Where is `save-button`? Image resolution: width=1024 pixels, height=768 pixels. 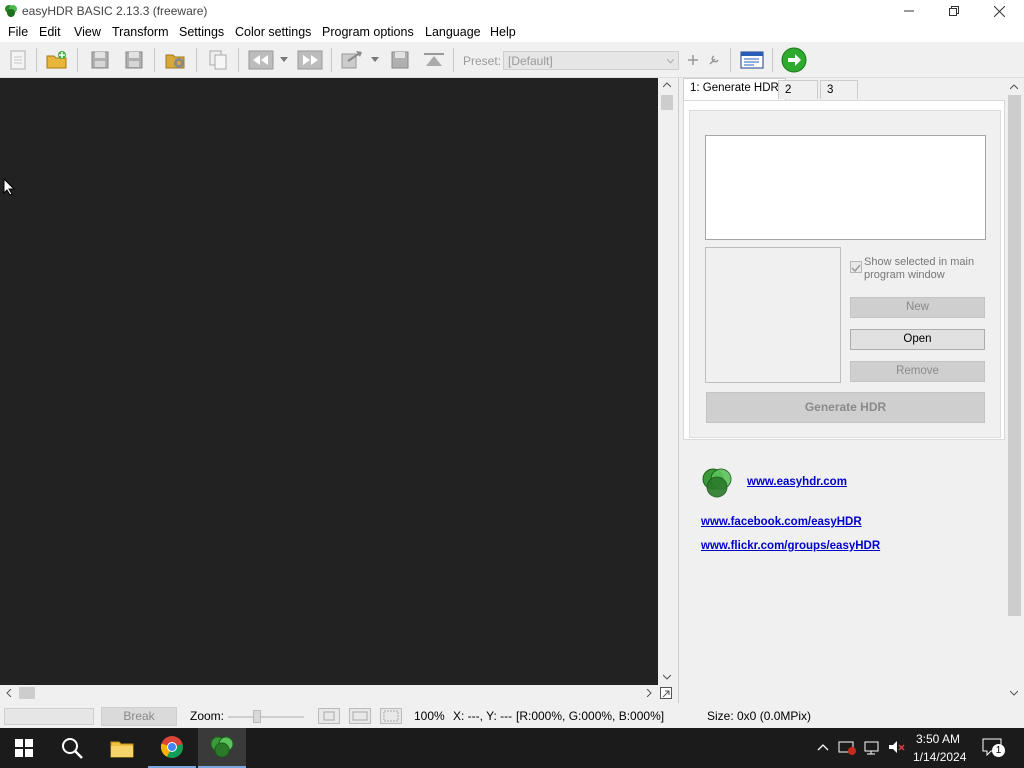 save-button is located at coordinates (100, 60).